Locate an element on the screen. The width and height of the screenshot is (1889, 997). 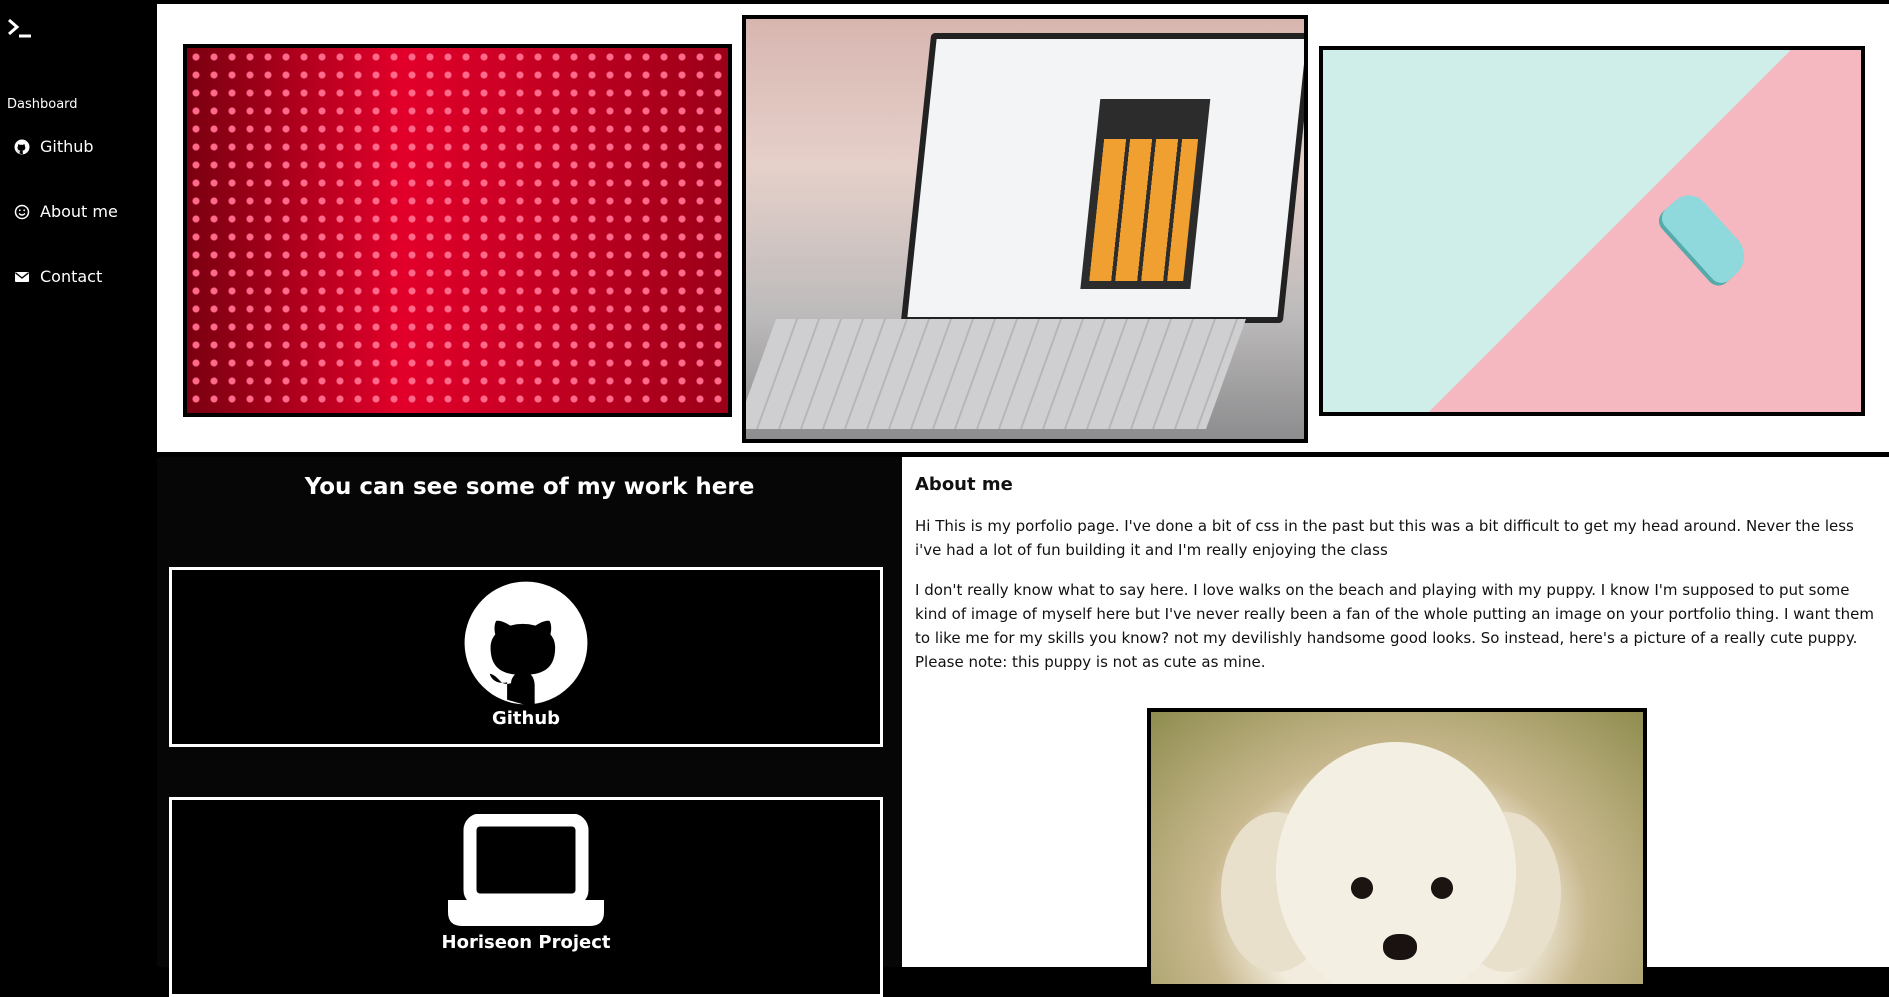
horiseon-project-card: Horiseon Project is located at coordinates (526, 897).